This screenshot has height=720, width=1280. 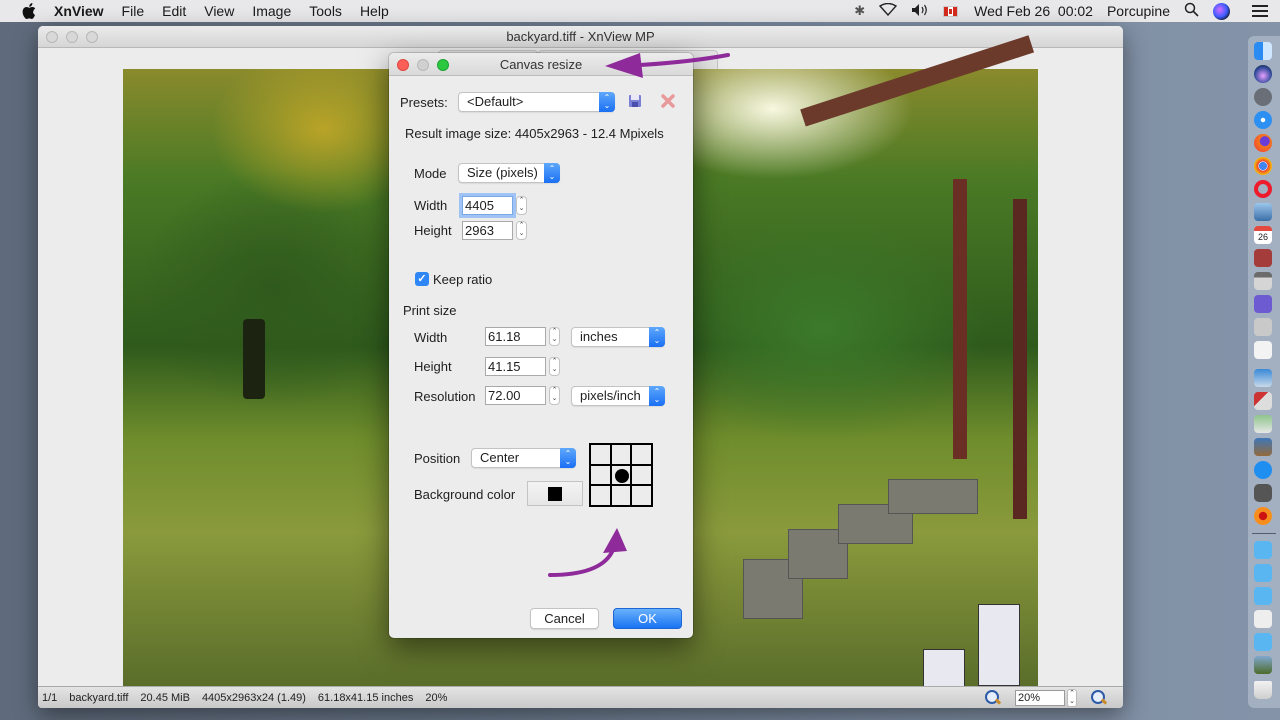 What do you see at coordinates (1138, 11) in the screenshot?
I see `user-name: Porcupine` at bounding box center [1138, 11].